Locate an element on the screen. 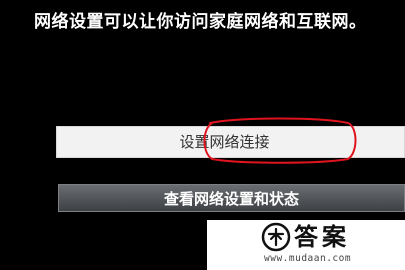 The width and height of the screenshot is (405, 270). watermark-url-text: www.mudaan.com is located at coordinates (308, 258).